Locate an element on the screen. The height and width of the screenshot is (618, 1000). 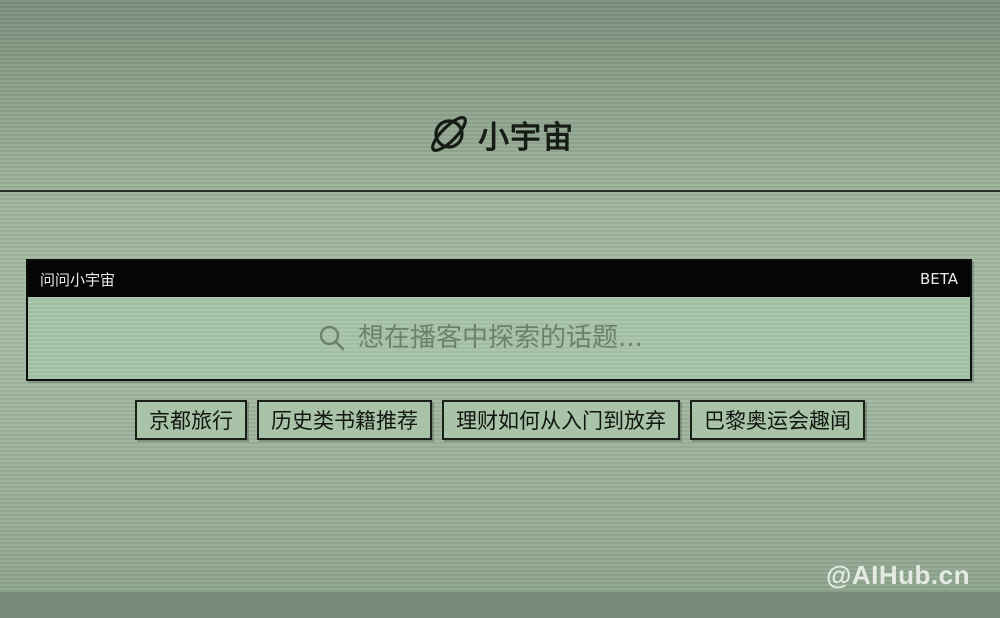
logo: 小宇宙 is located at coordinates (500, 134).